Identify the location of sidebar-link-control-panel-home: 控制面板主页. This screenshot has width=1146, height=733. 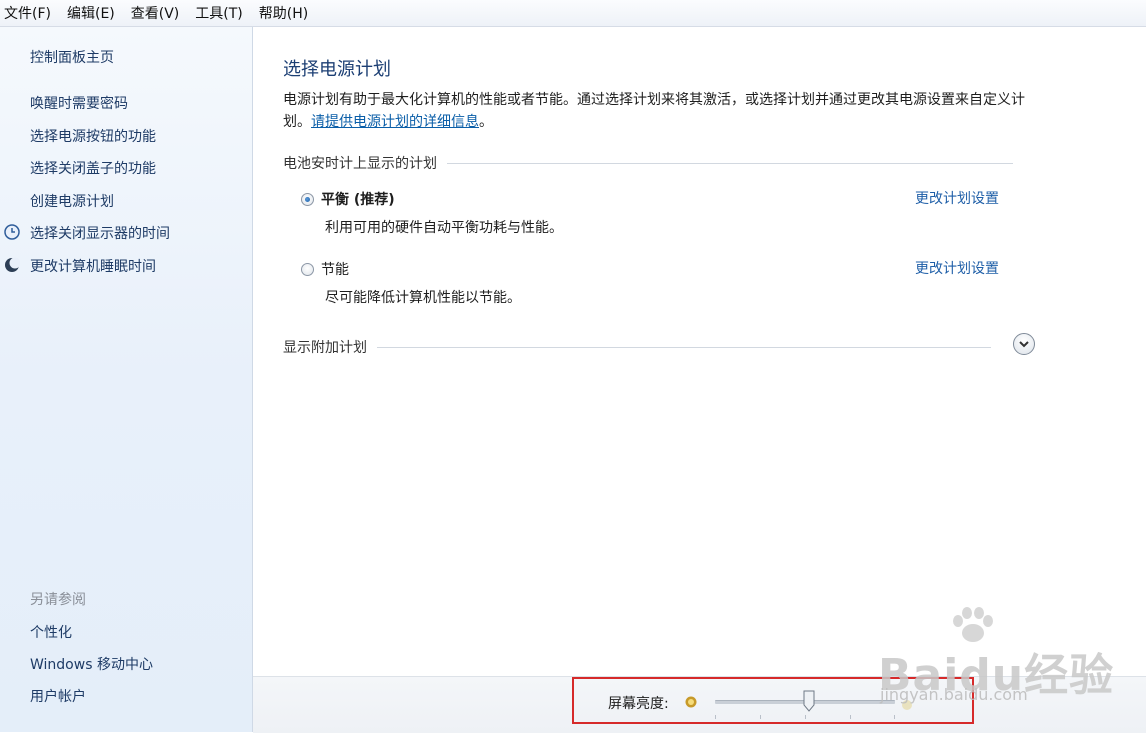
(72, 57).